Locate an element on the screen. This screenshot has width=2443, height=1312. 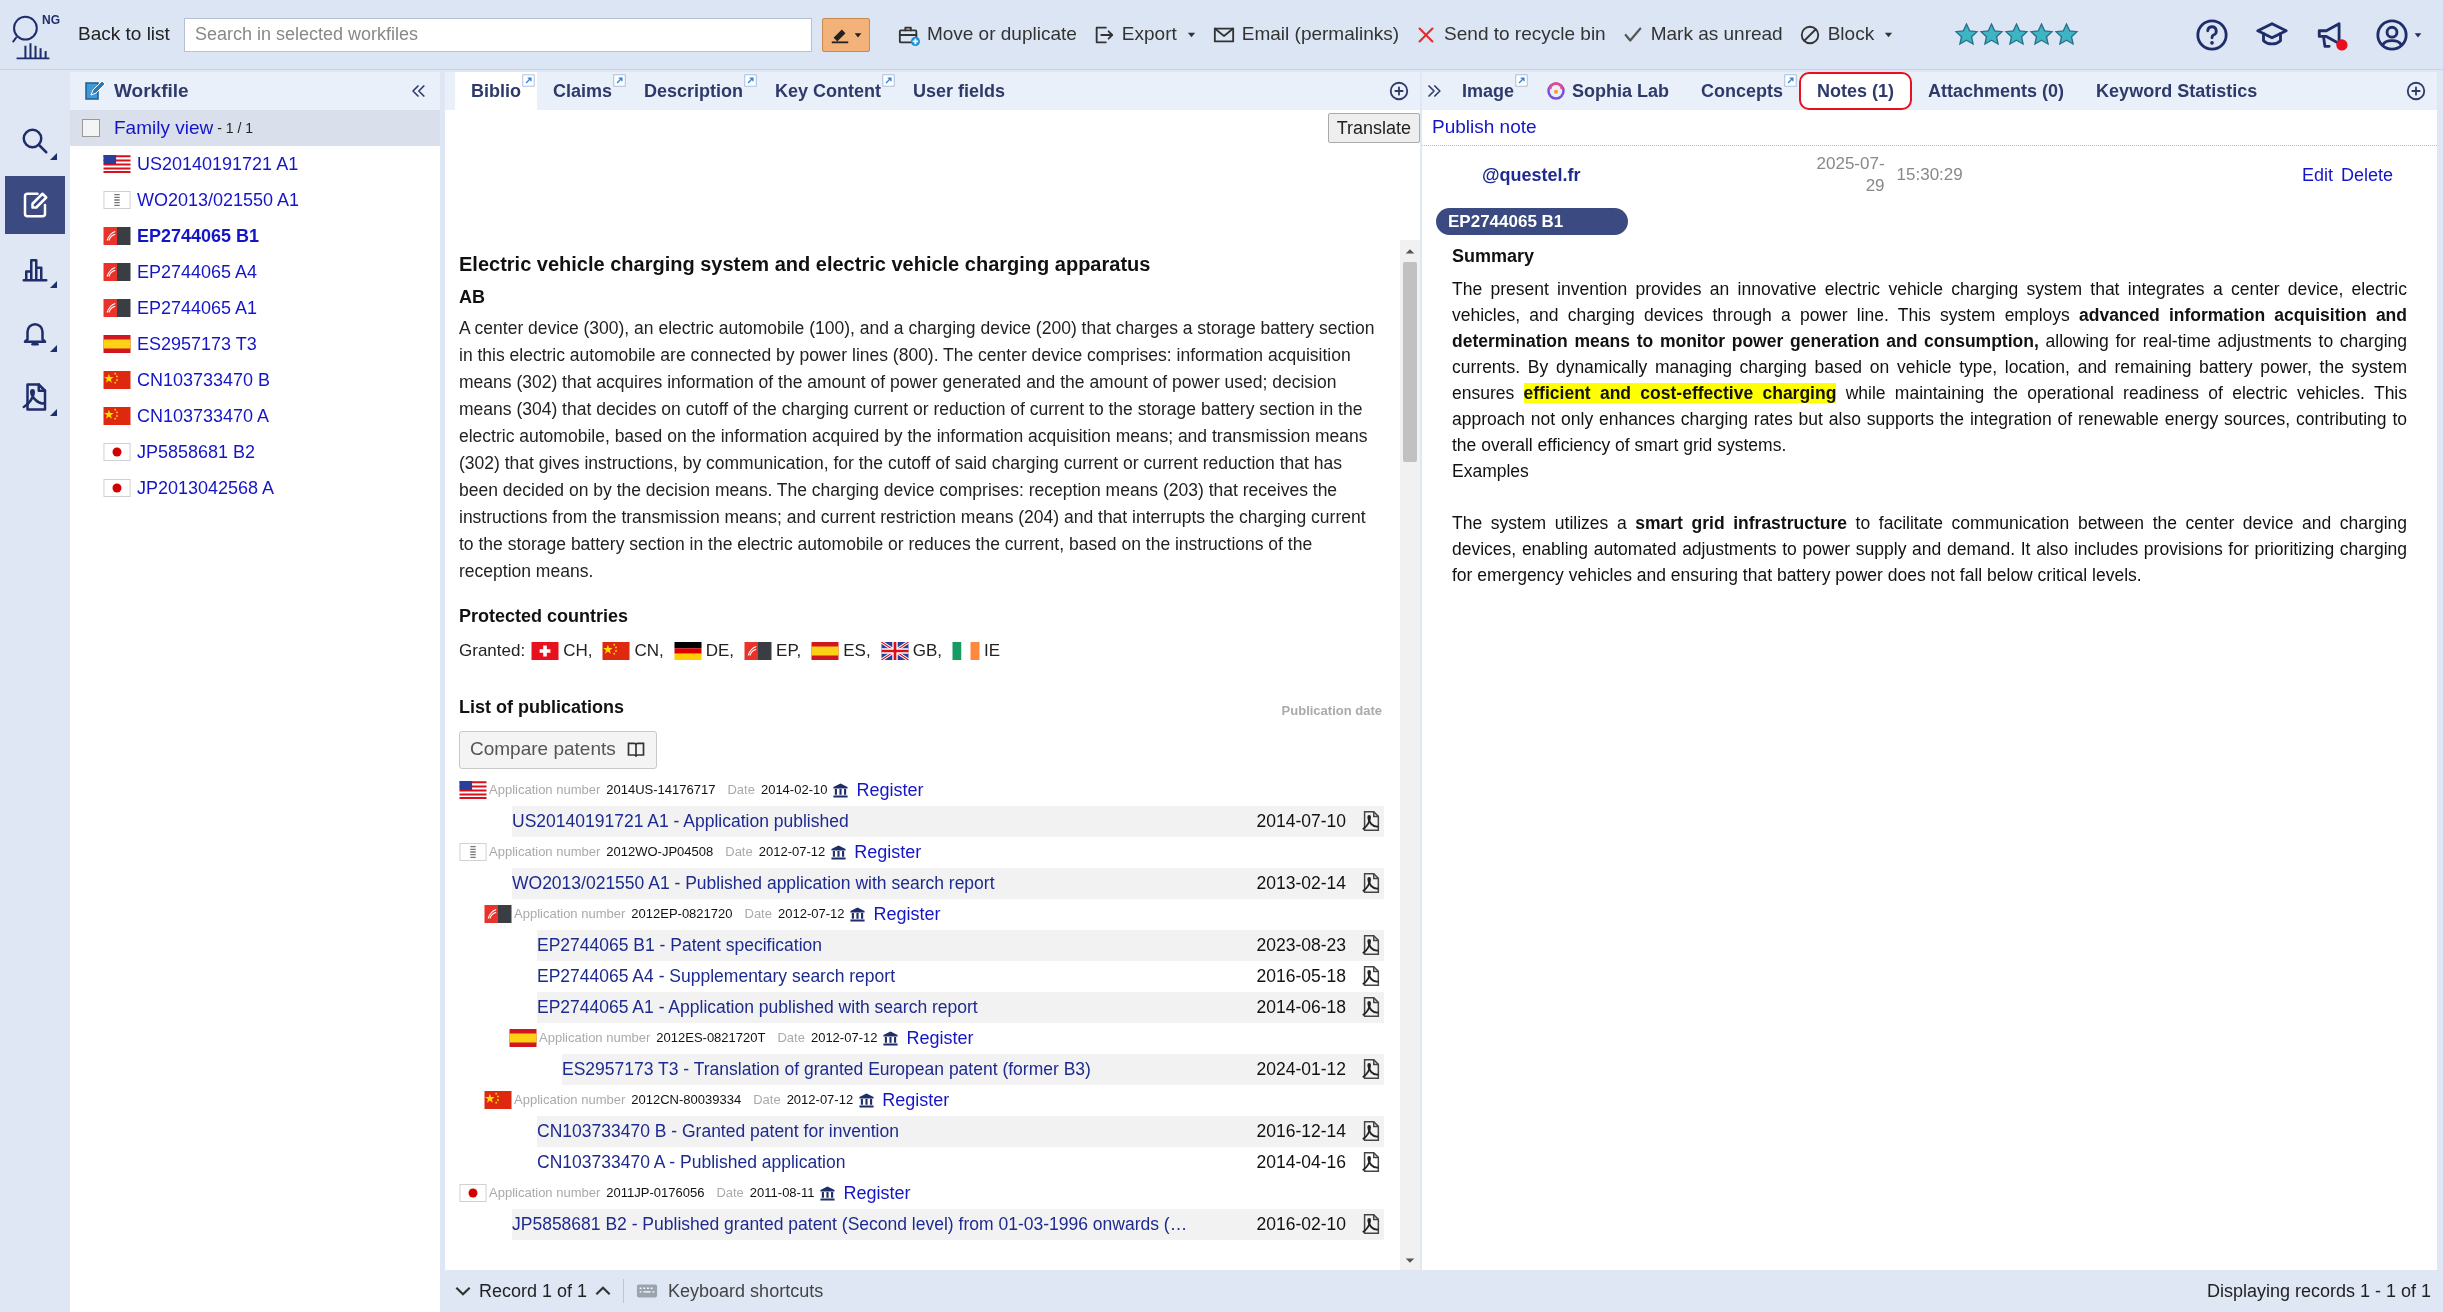
sidebar-button is located at coordinates (35, 205).